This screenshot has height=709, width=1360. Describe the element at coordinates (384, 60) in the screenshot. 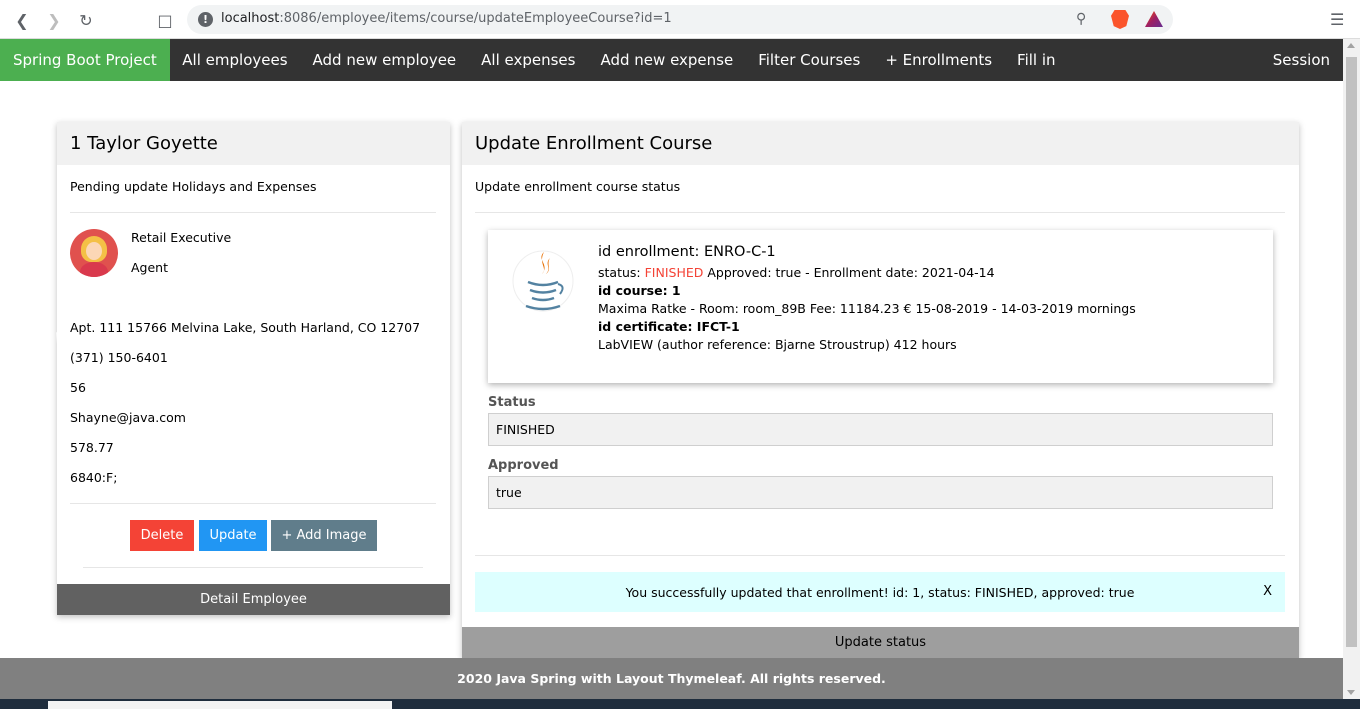

I see `nav-add-employee: Add new employee` at that location.